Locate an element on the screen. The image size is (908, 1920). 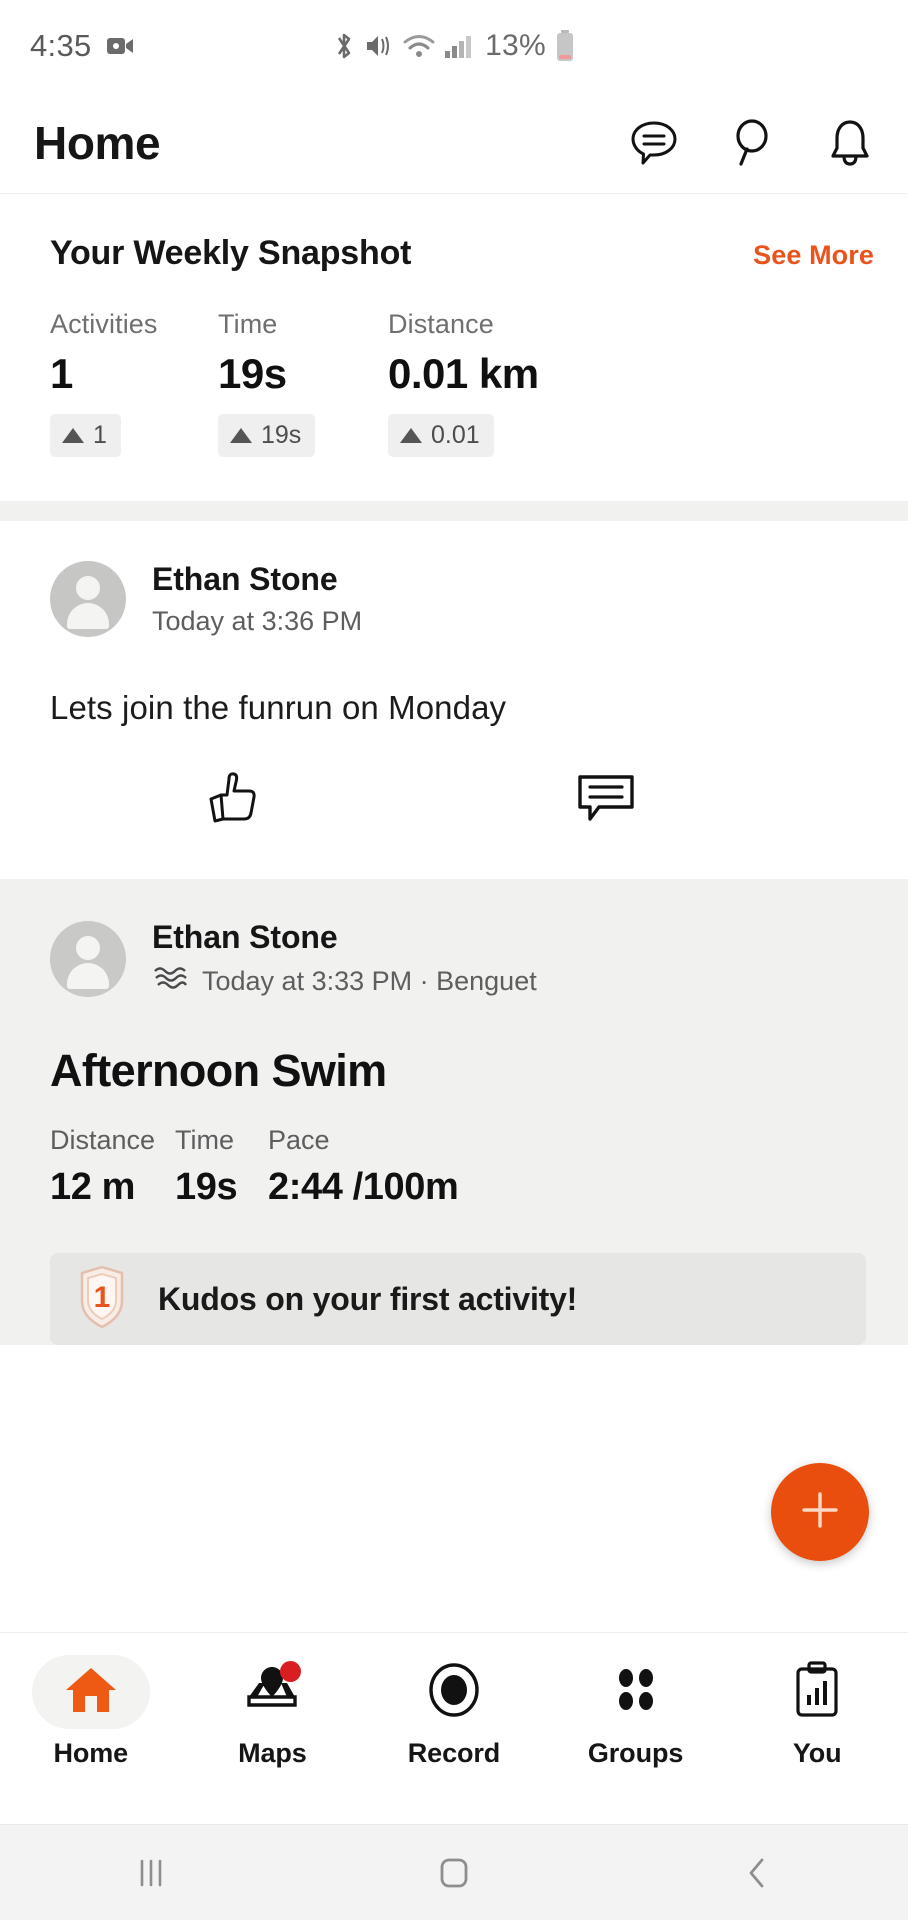
record-activity-fab is located at coordinates (820, 1512).